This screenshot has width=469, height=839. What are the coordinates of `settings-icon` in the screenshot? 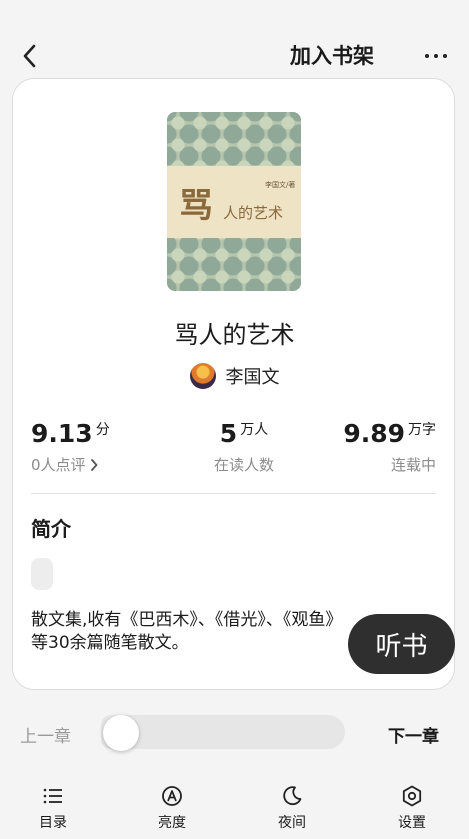 It's located at (412, 796).